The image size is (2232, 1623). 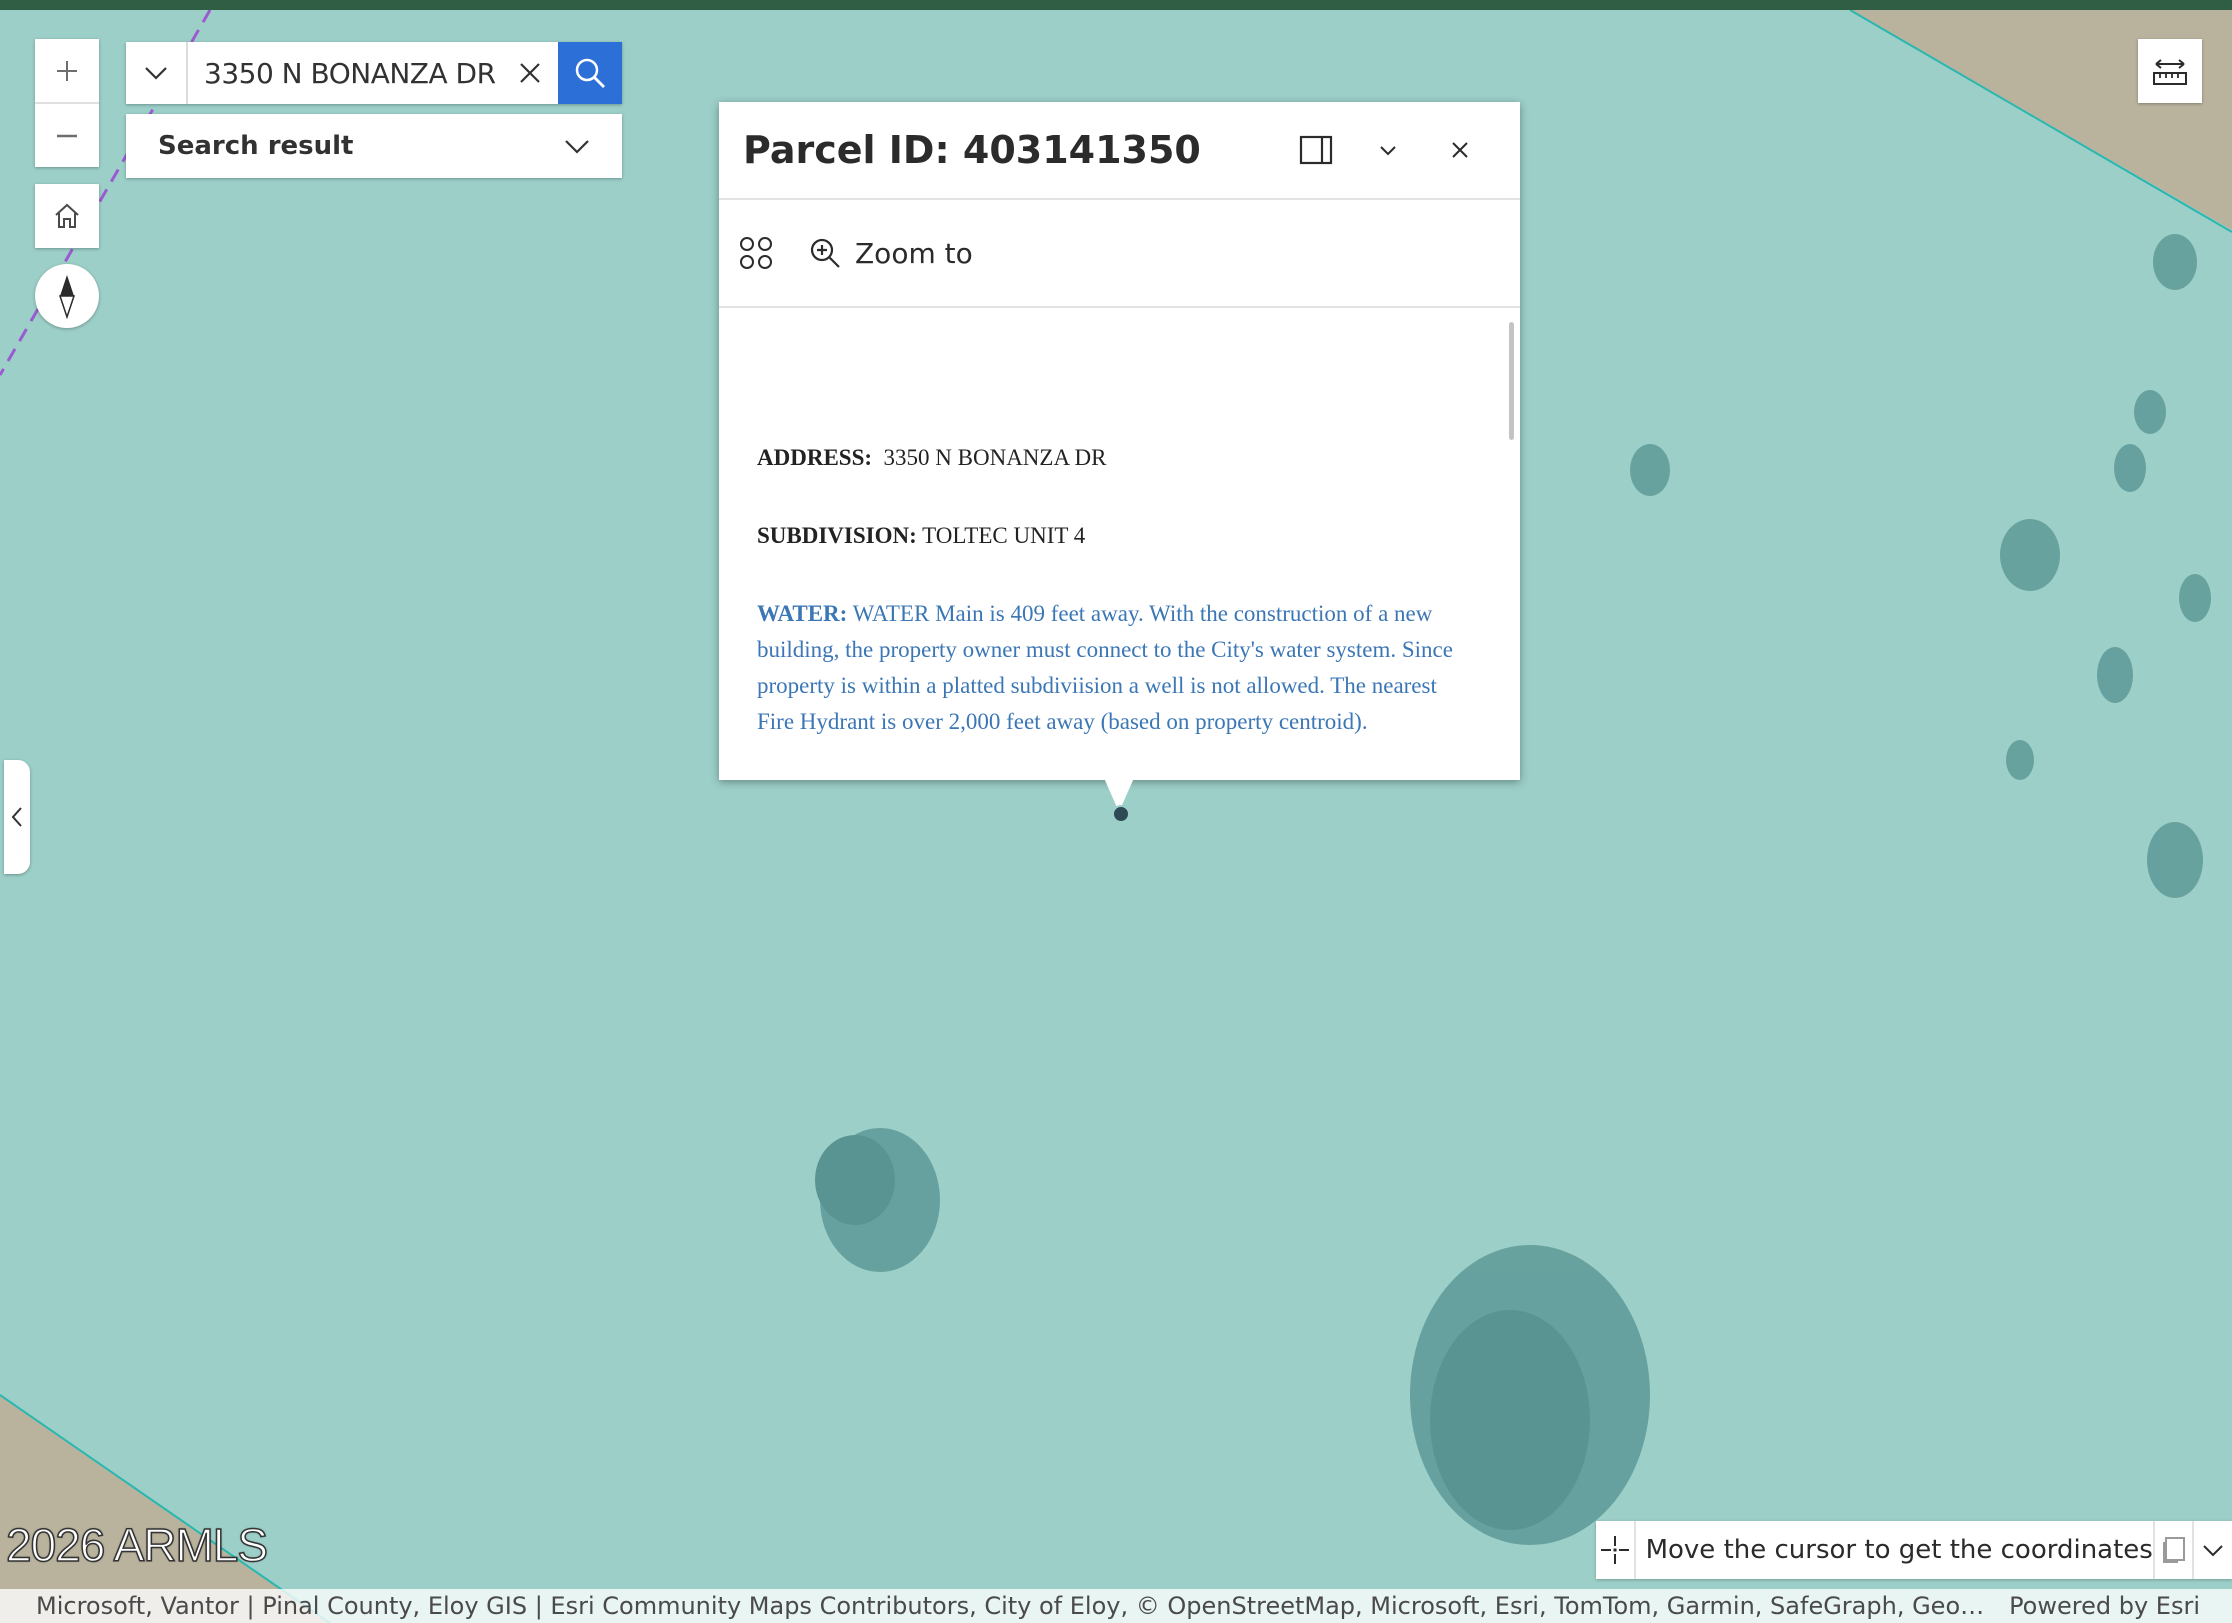 What do you see at coordinates (815, 457) in the screenshot?
I see `address-label: ADDRESS:` at bounding box center [815, 457].